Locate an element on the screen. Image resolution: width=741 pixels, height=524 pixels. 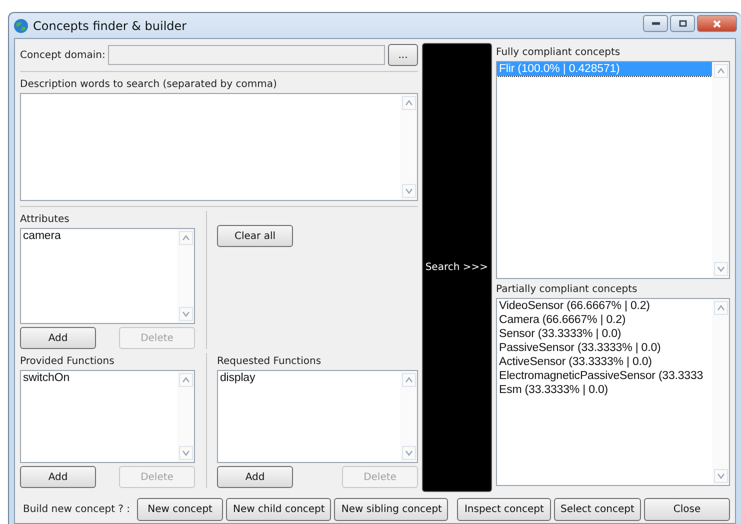
build-label: Build new concept ? : is located at coordinates (76, 509).